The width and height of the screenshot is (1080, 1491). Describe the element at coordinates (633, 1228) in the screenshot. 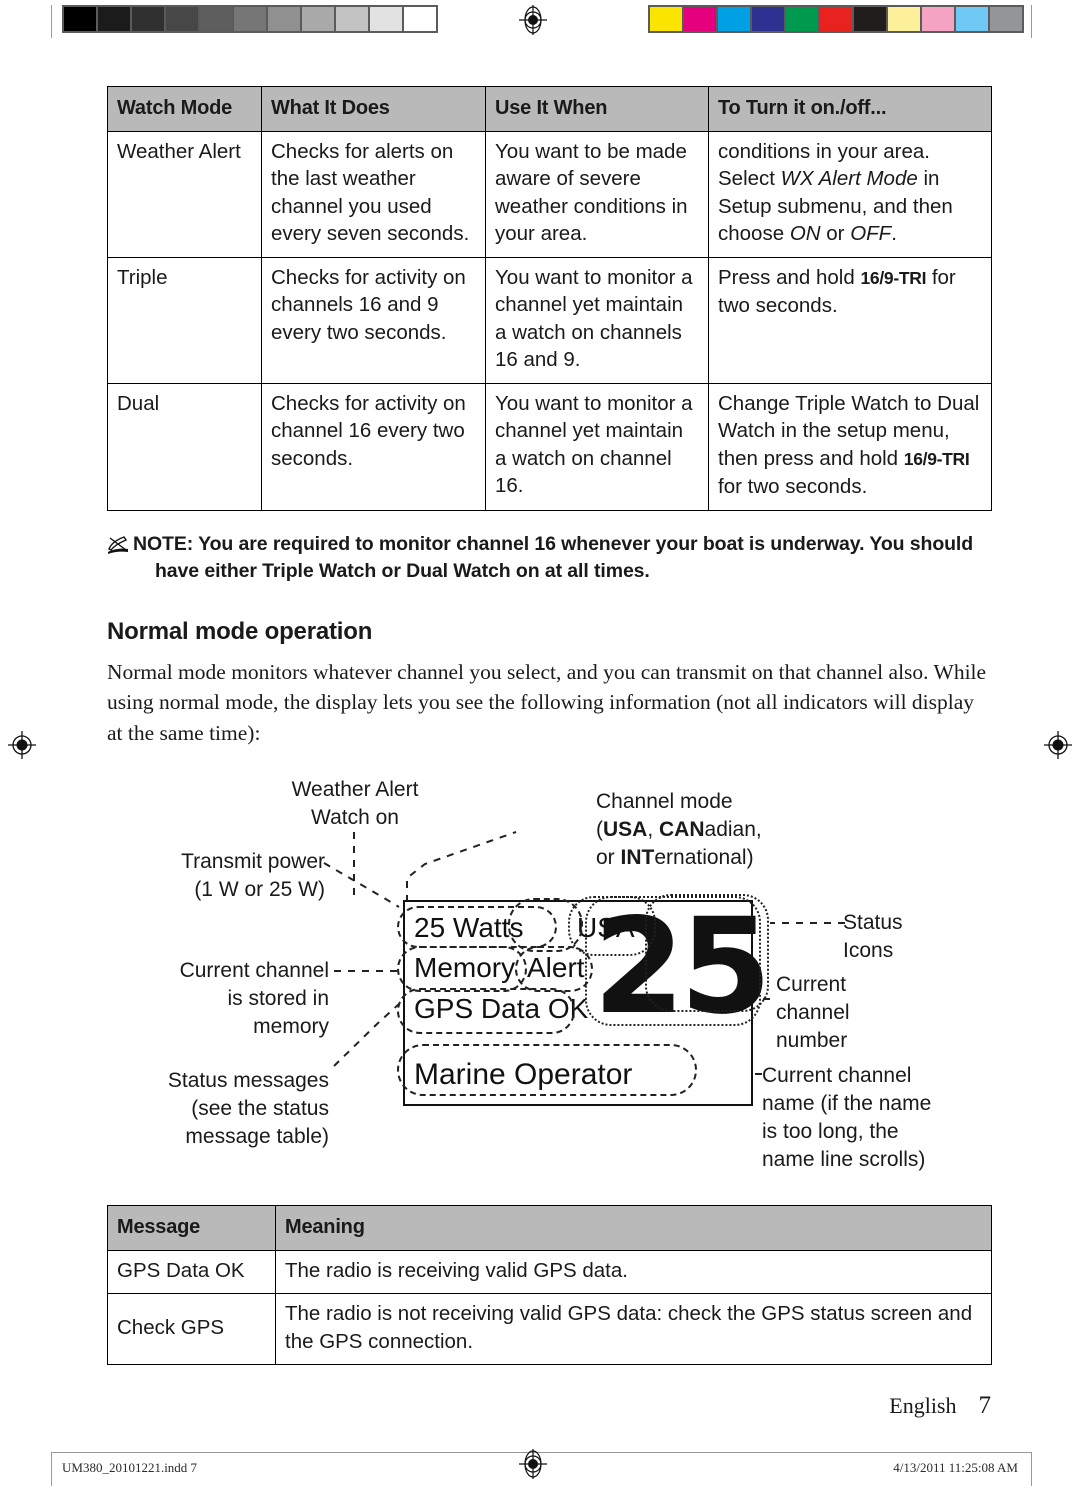

I see `column-header-meaning: Meaning` at that location.